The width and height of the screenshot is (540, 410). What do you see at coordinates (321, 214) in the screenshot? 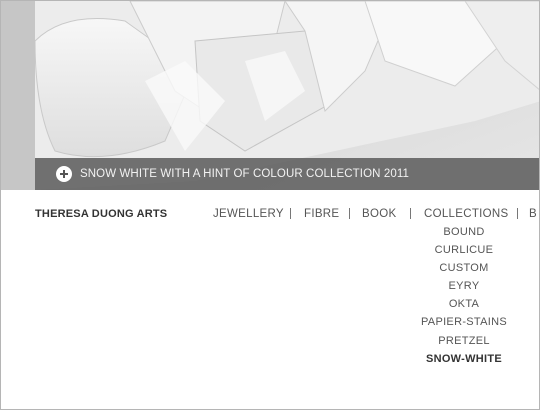
I see `nav-item-fibre: FIBRE` at bounding box center [321, 214].